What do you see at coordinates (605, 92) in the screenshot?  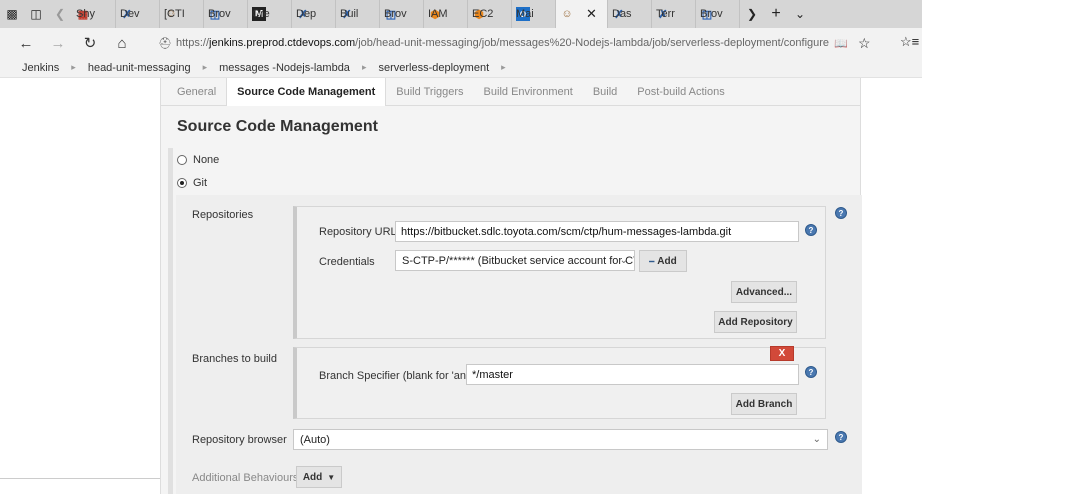 I see `tab-build: Build` at bounding box center [605, 92].